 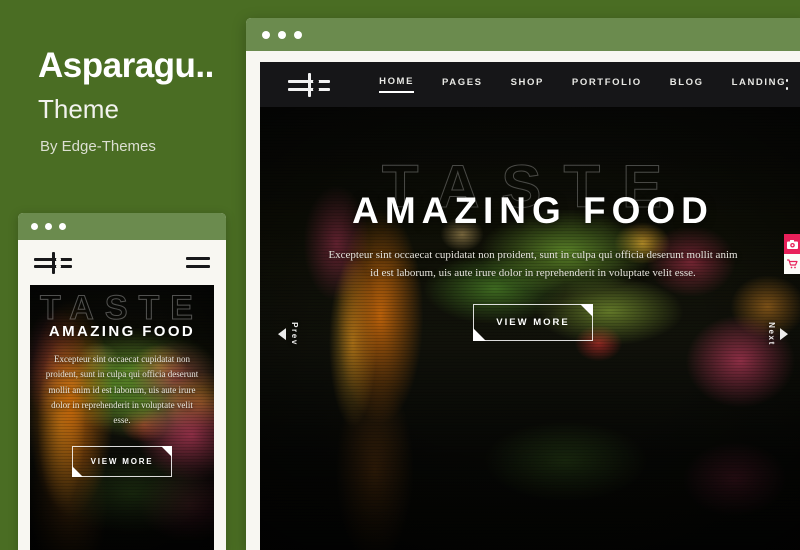 What do you see at coordinates (294, 334) in the screenshot?
I see `slider-prev-label: Prev` at bounding box center [294, 334].